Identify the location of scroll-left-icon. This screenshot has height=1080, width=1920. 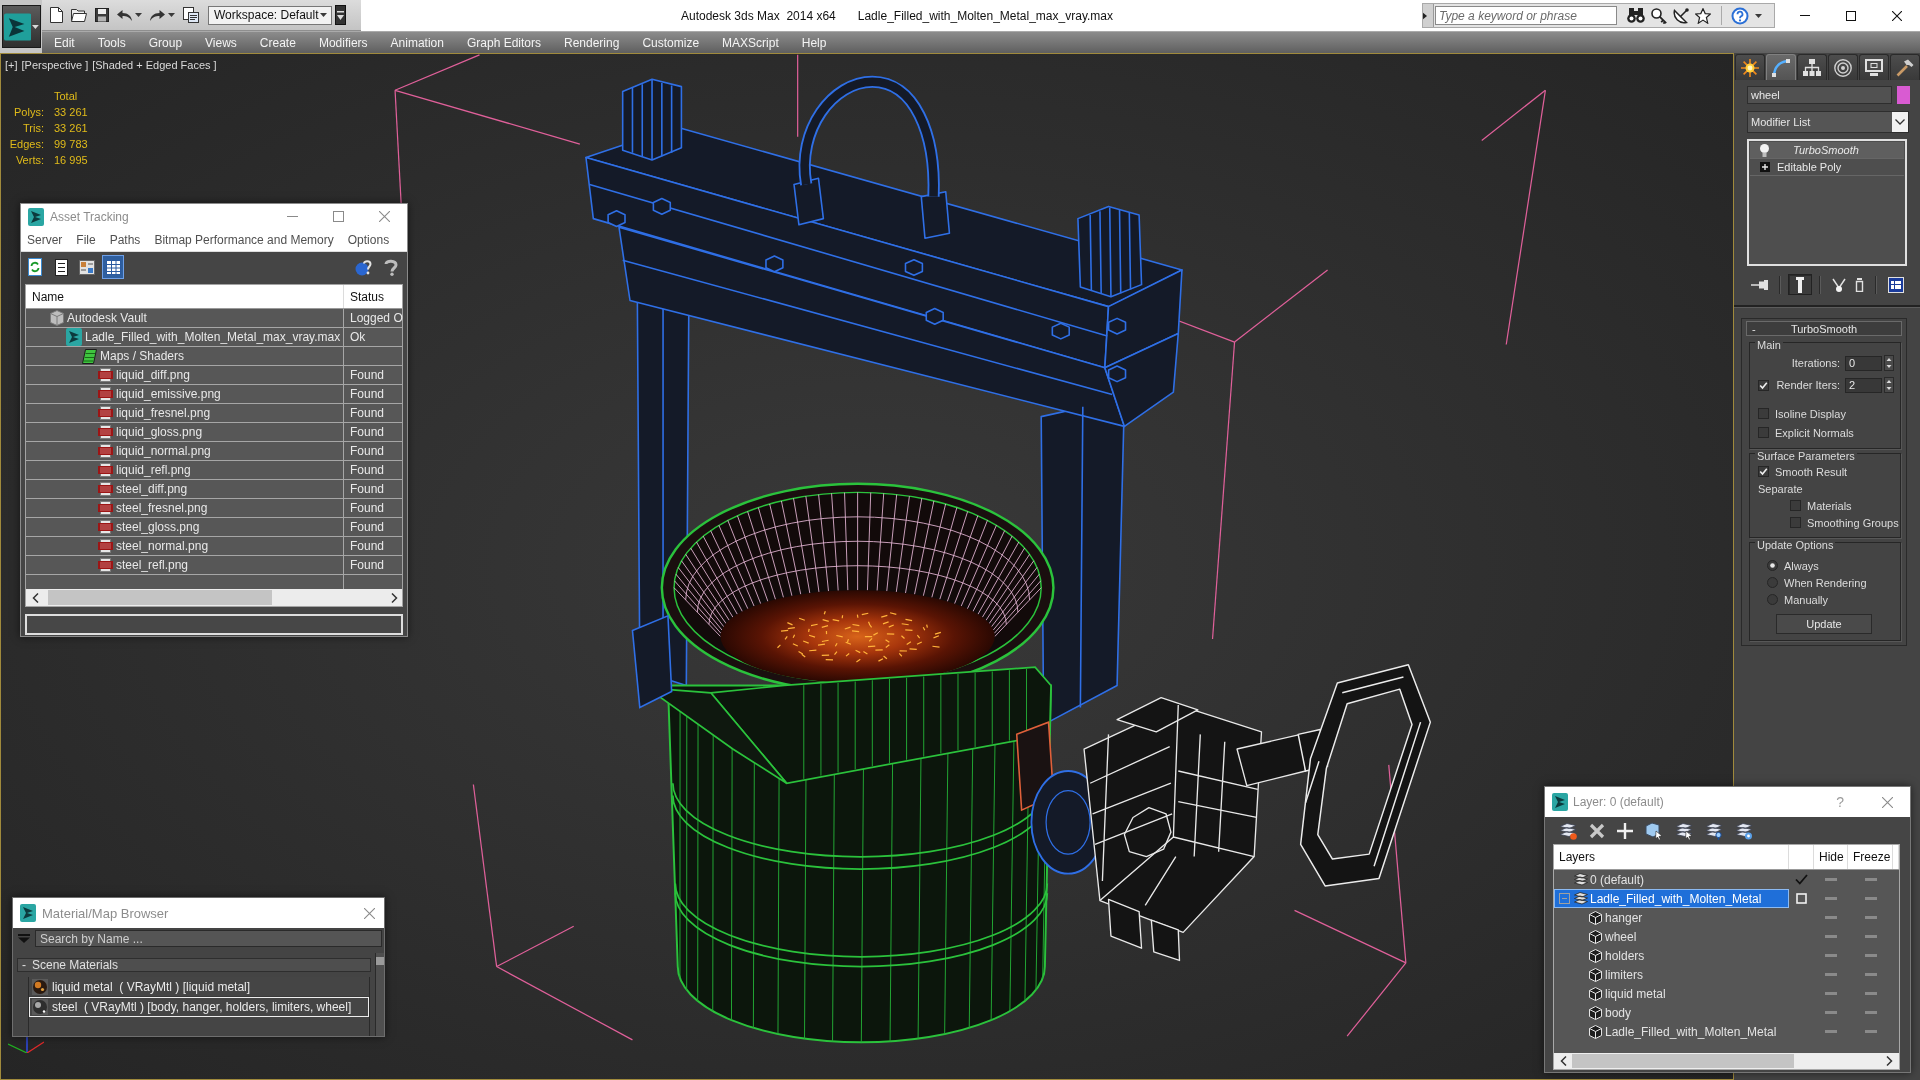
(1563, 1061).